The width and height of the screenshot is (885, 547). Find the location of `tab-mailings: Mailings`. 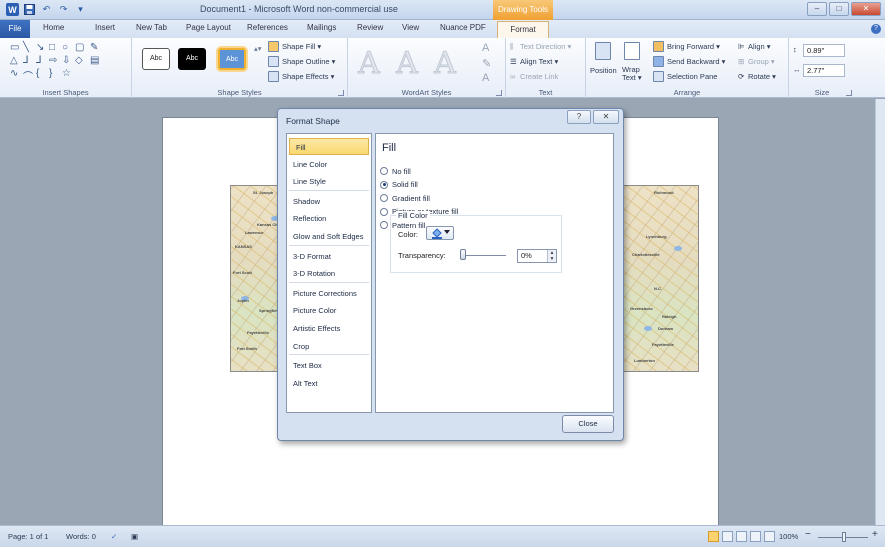

tab-mailings: Mailings is located at coordinates (321, 27).